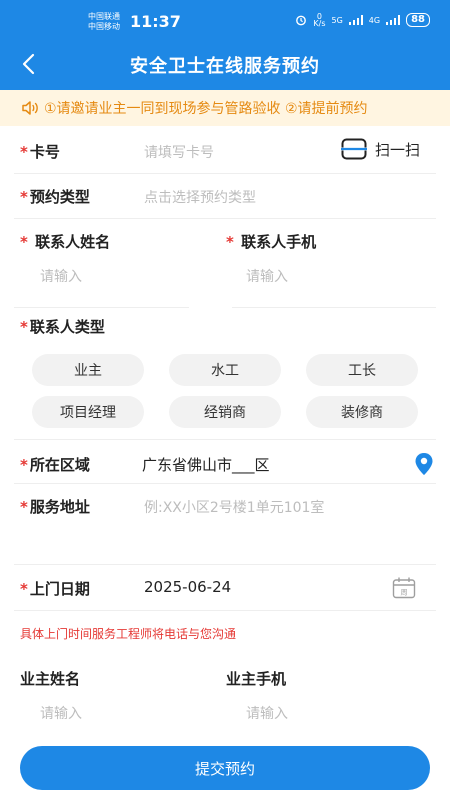  What do you see at coordinates (101, 307) in the screenshot?
I see `contact-name-divider` at bounding box center [101, 307].